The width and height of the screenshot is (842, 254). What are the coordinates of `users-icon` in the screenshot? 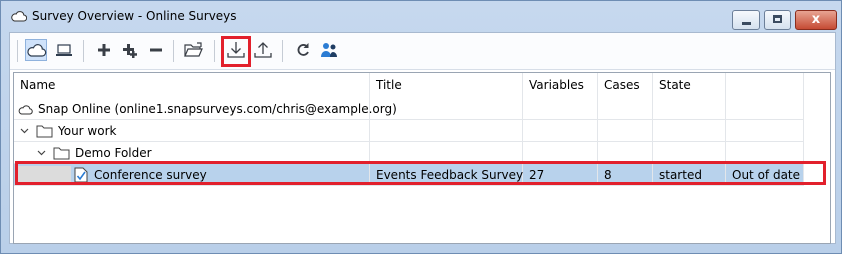 It's located at (329, 50).